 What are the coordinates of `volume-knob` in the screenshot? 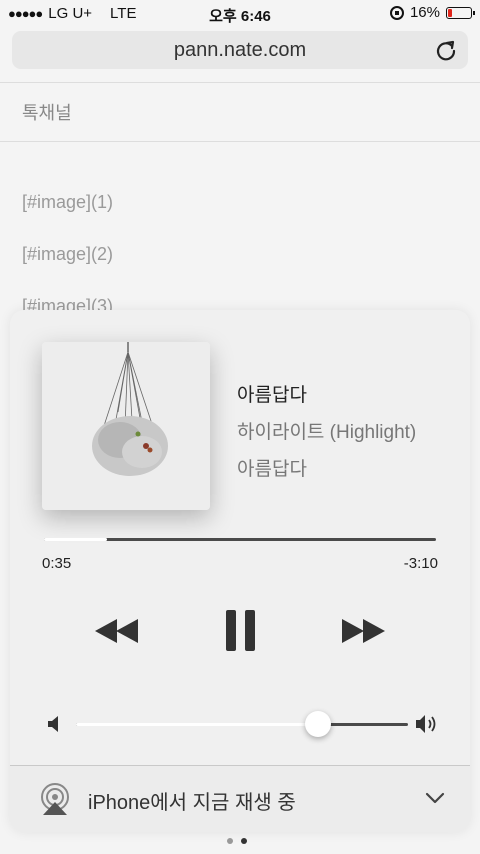 It's located at (318, 724).